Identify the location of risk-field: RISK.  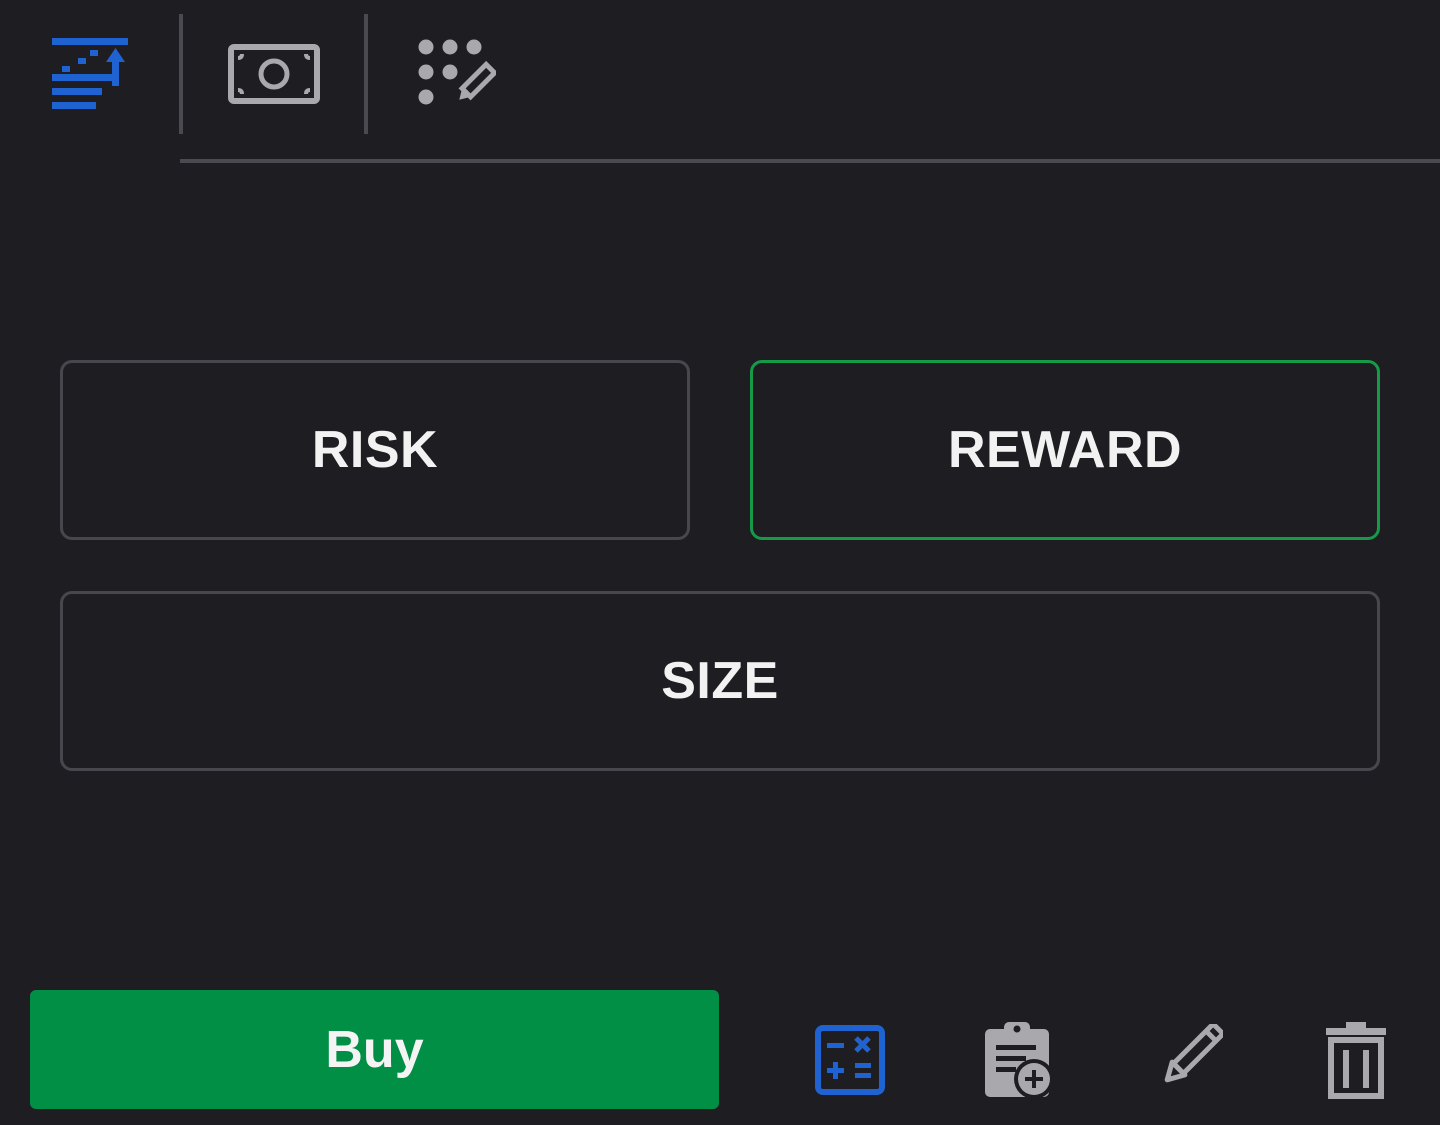
(375, 450).